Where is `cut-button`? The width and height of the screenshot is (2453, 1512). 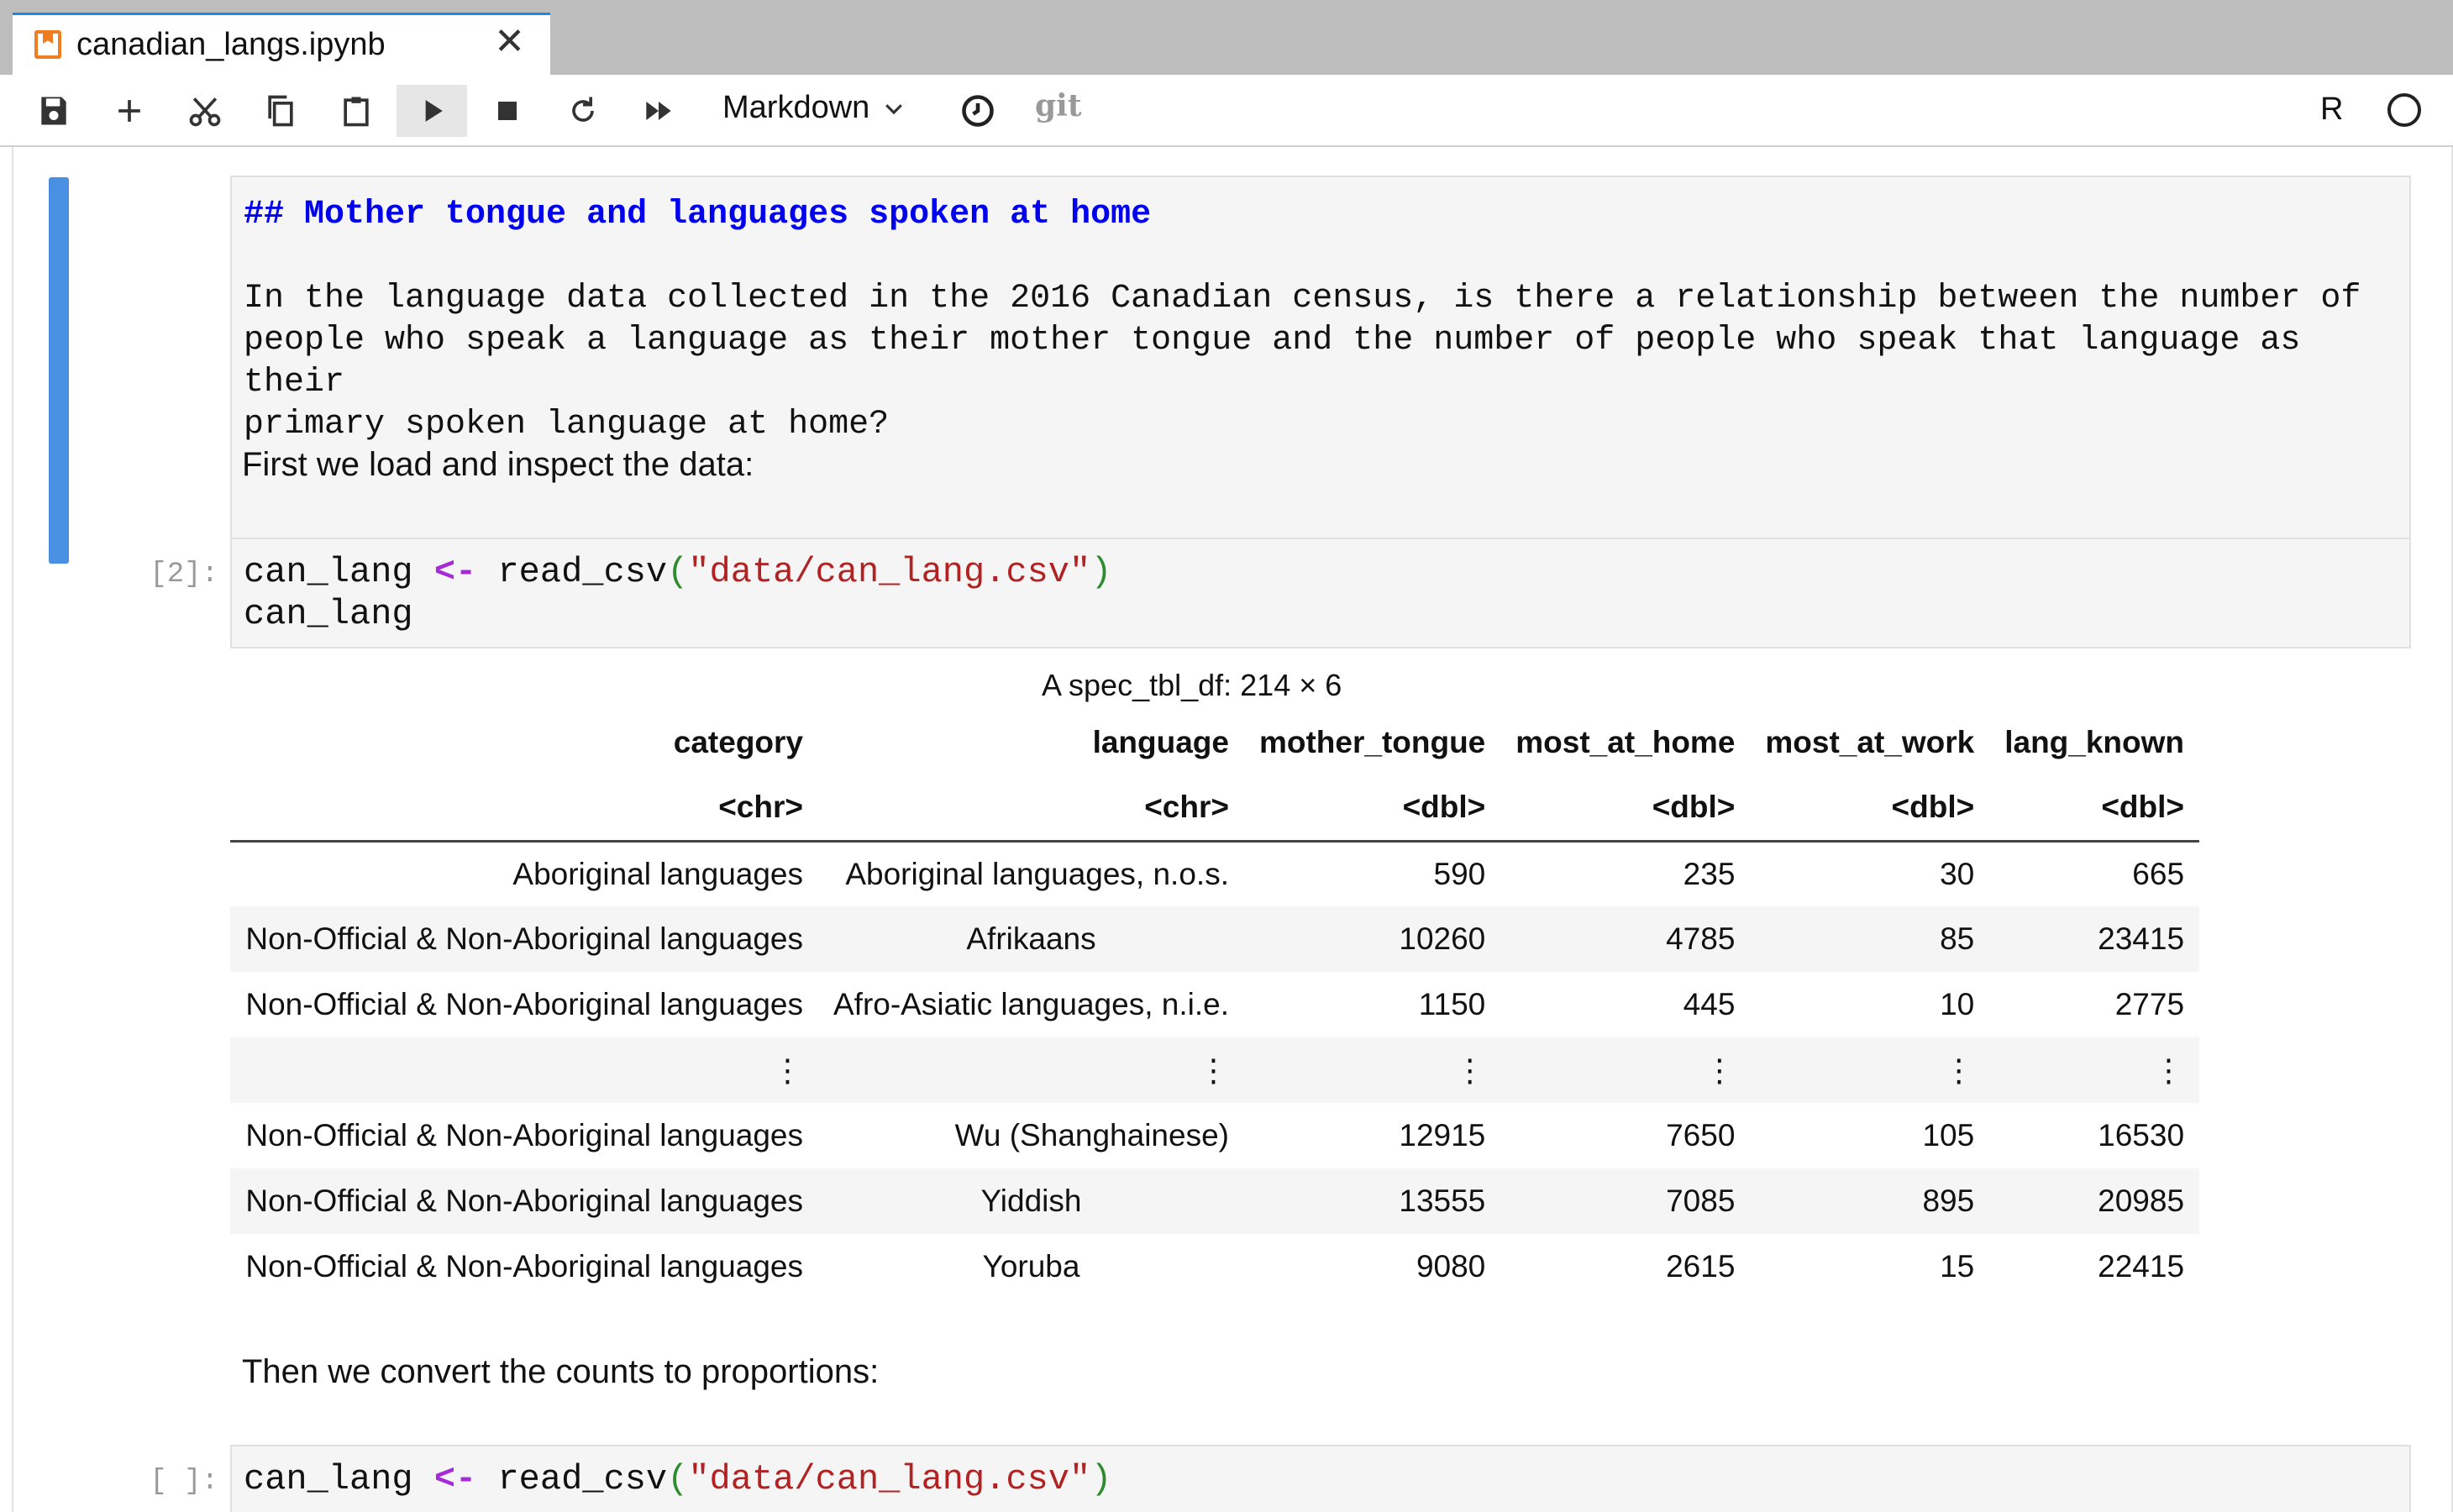 cut-button is located at coordinates (205, 111).